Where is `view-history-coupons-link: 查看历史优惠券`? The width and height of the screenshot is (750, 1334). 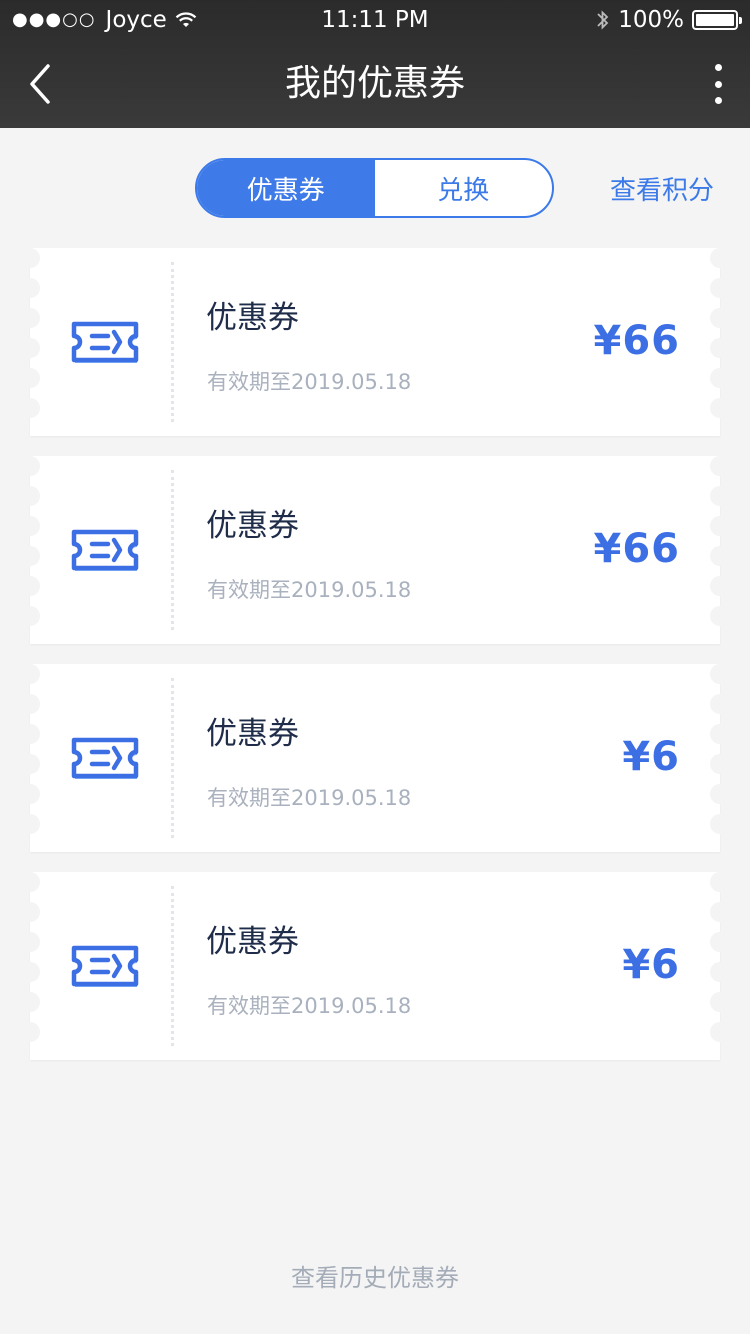 view-history-coupons-link: 查看历史优惠券 is located at coordinates (375, 1275).